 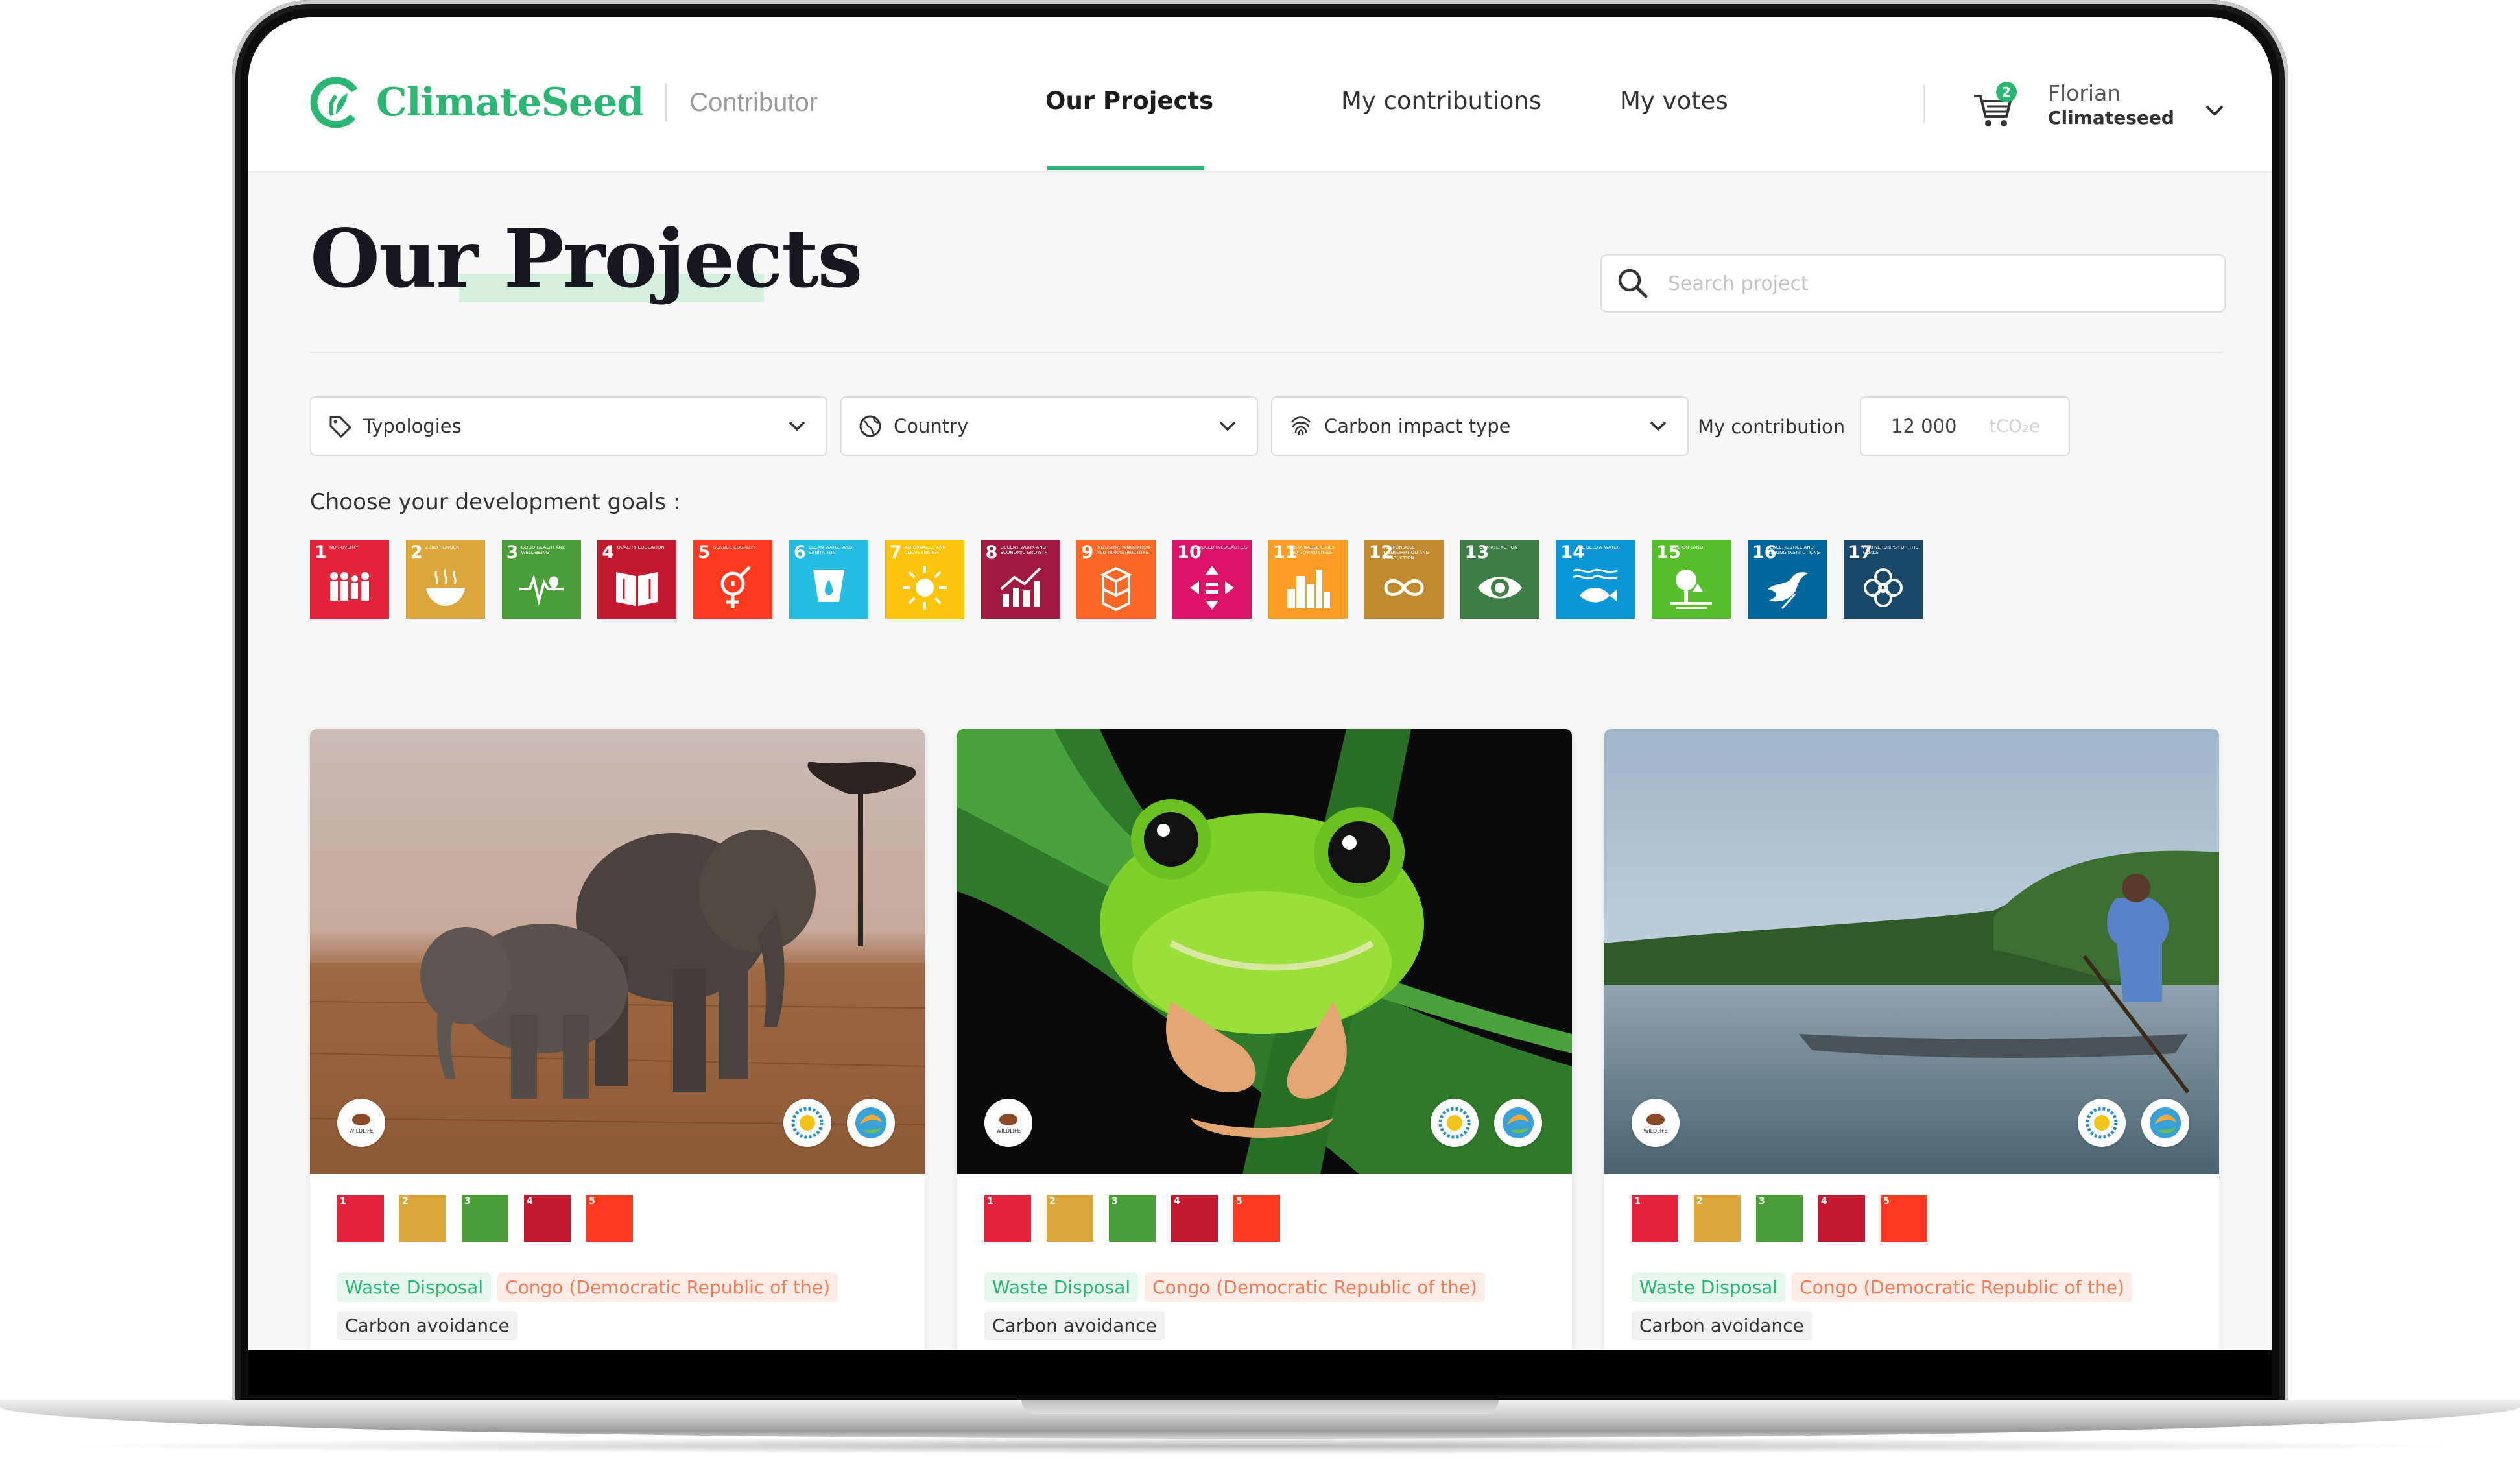 I want to click on globe-icon, so click(x=870, y=426).